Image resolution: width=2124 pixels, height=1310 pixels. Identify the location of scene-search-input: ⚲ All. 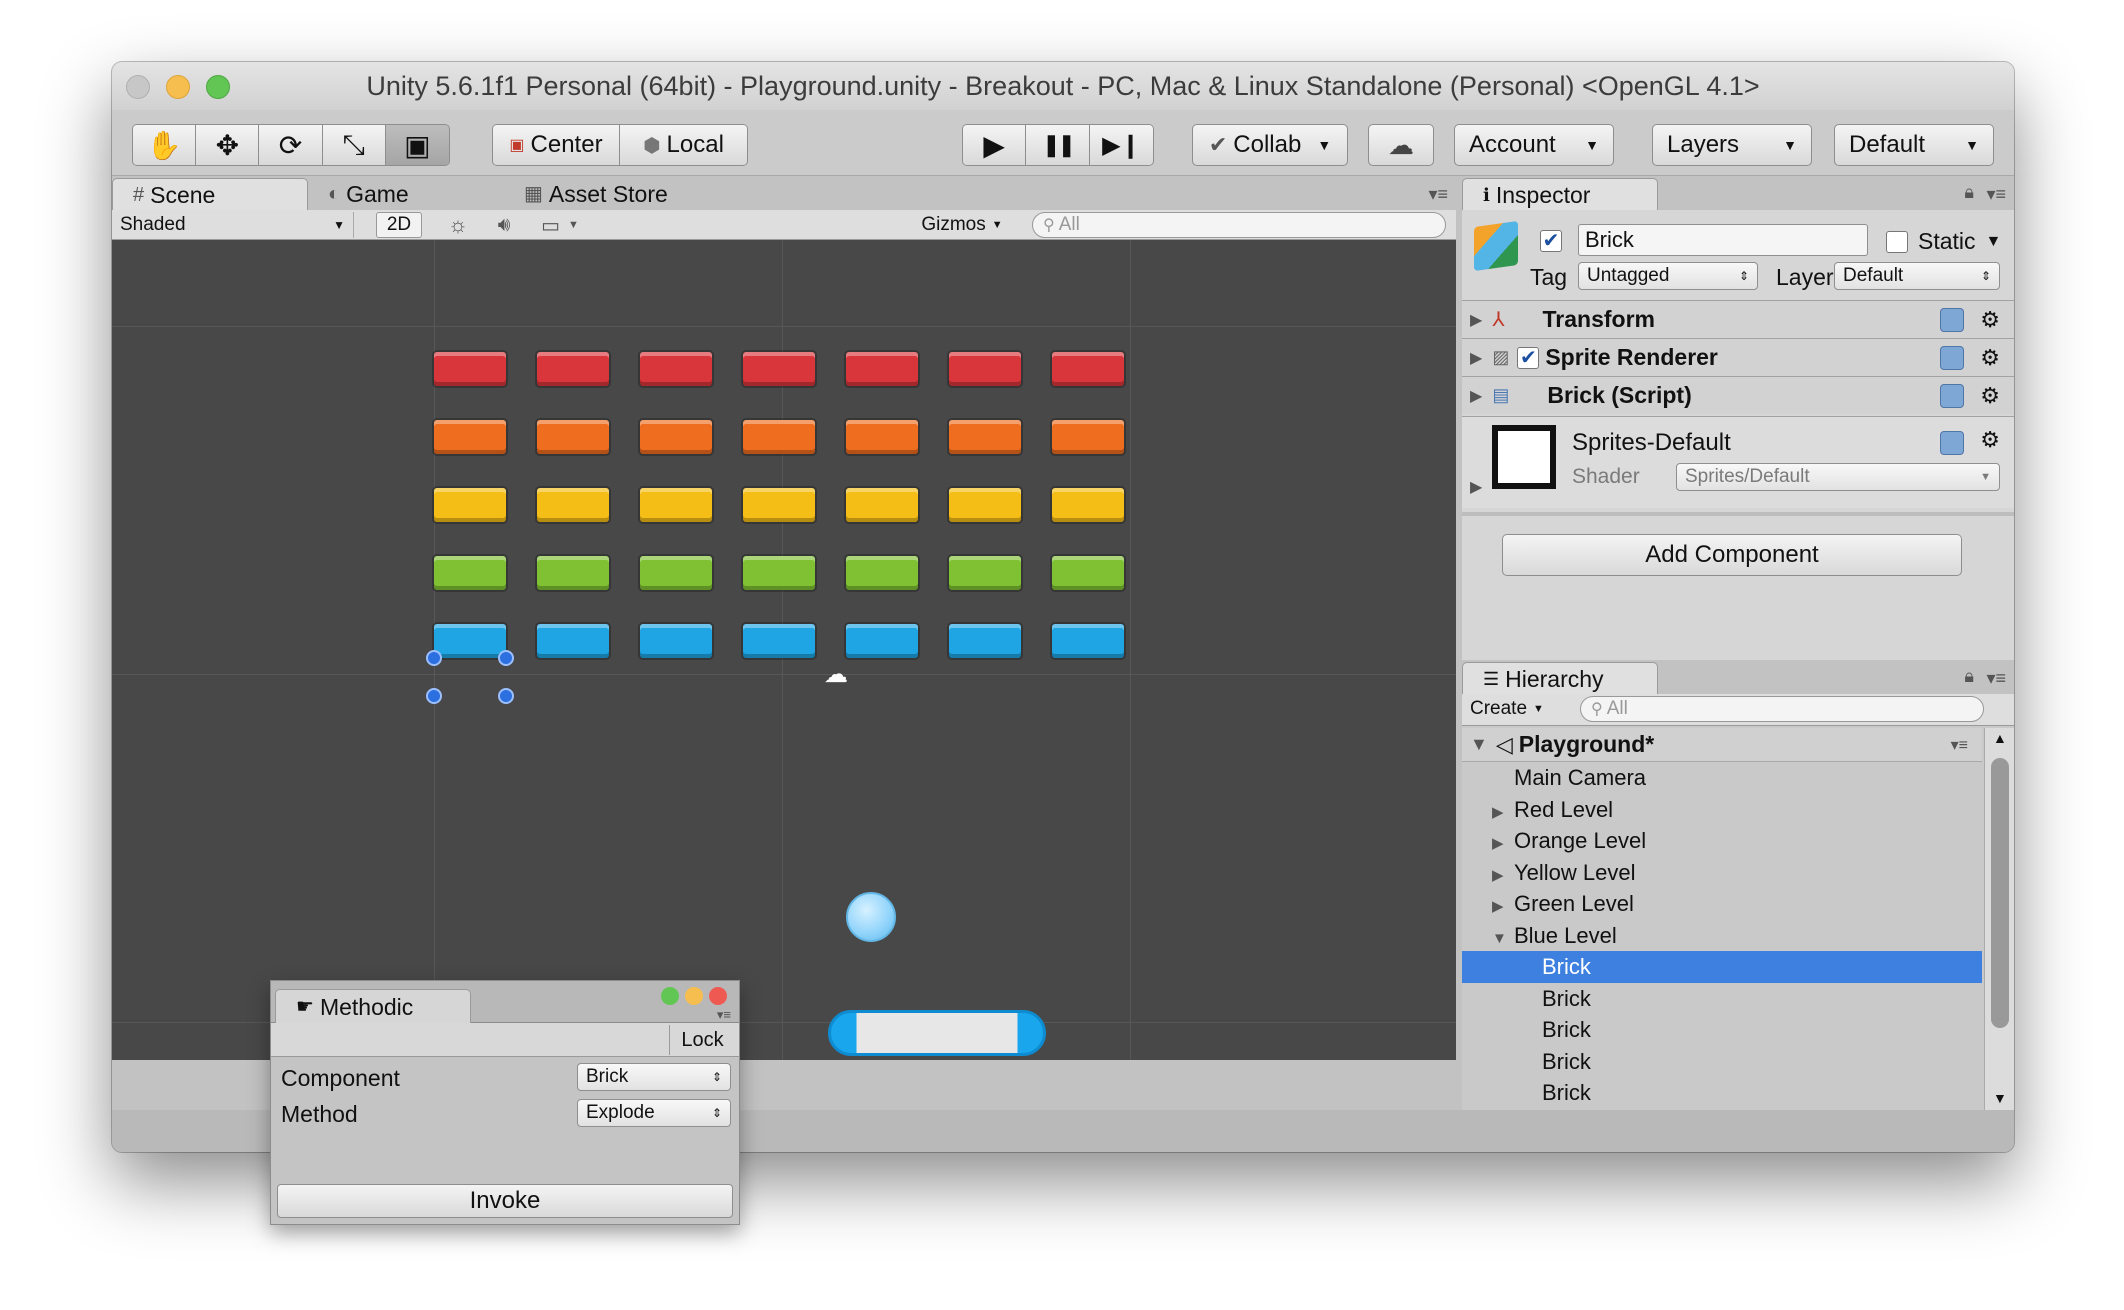
(1239, 225).